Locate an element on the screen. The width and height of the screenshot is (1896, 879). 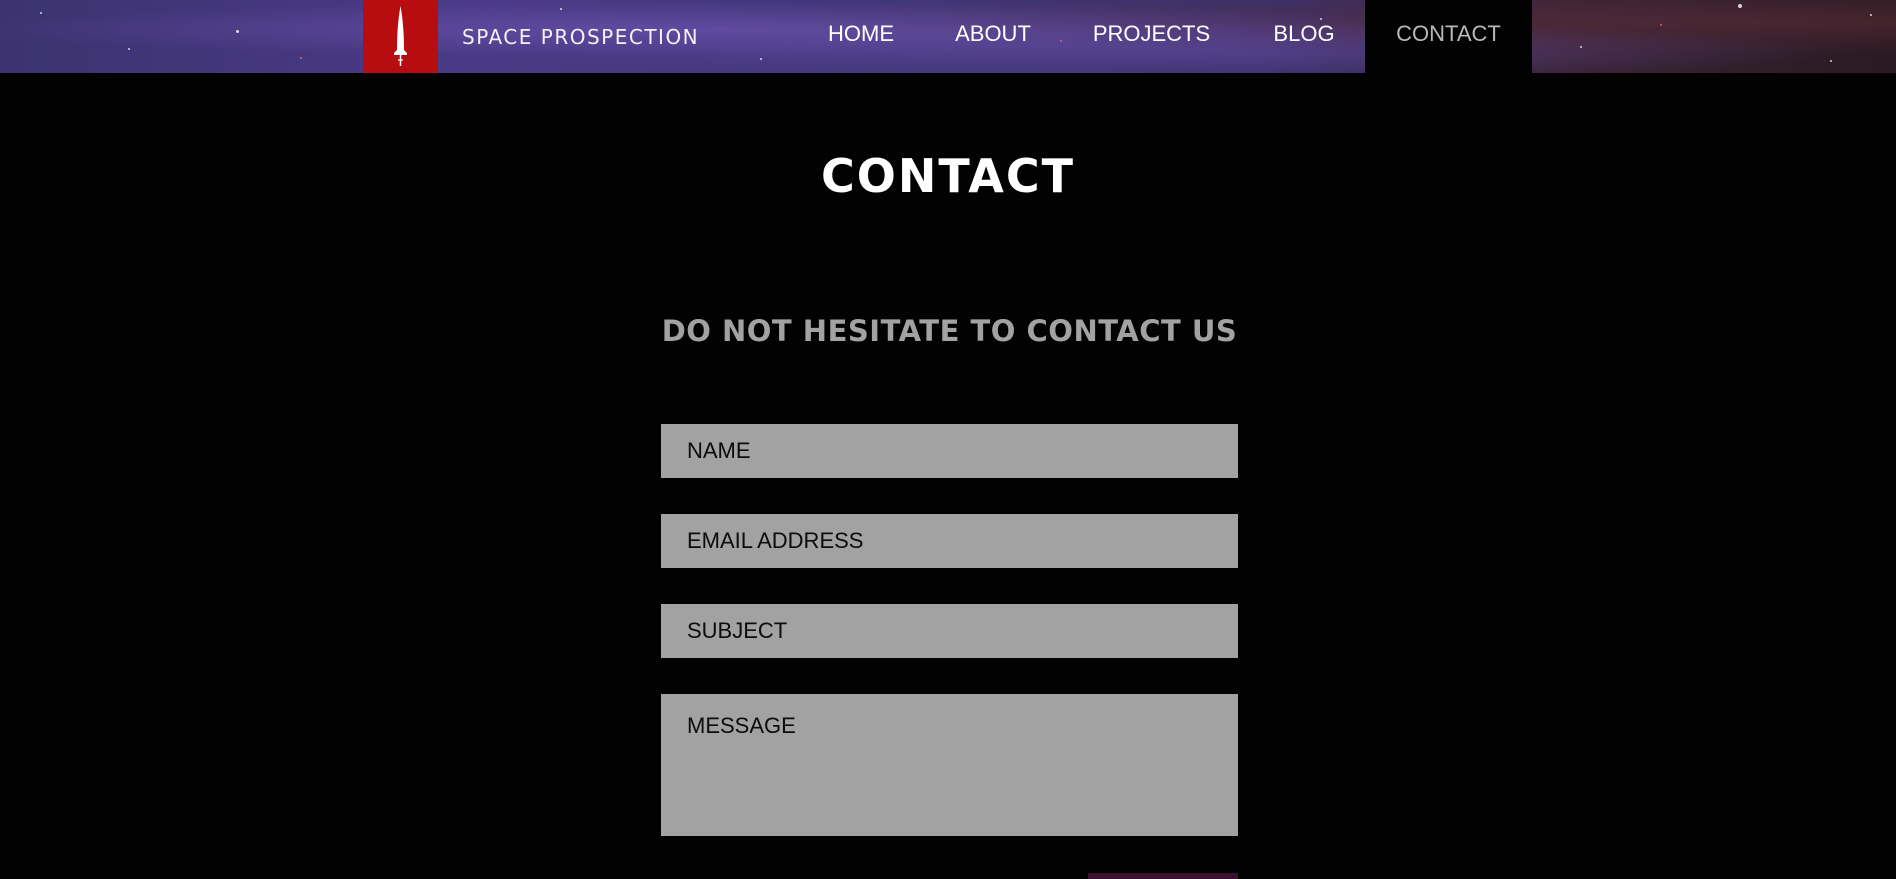
contact-subtitle: DO NOT HESITATE TO CONTACT US is located at coordinates (949, 331).